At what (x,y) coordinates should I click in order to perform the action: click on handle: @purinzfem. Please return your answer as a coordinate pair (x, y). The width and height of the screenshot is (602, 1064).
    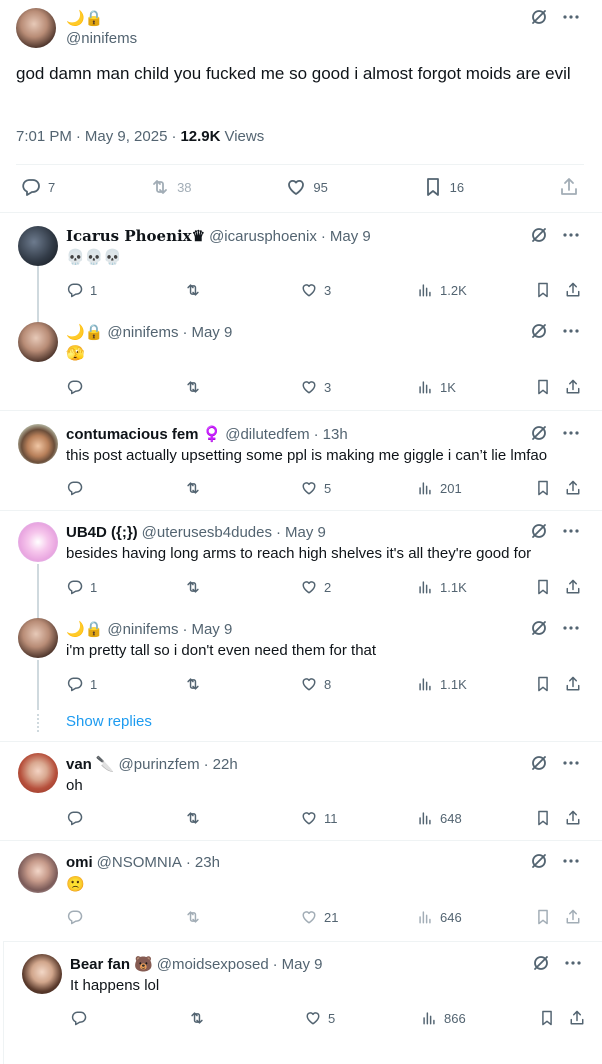
    Looking at the image, I should click on (159, 764).